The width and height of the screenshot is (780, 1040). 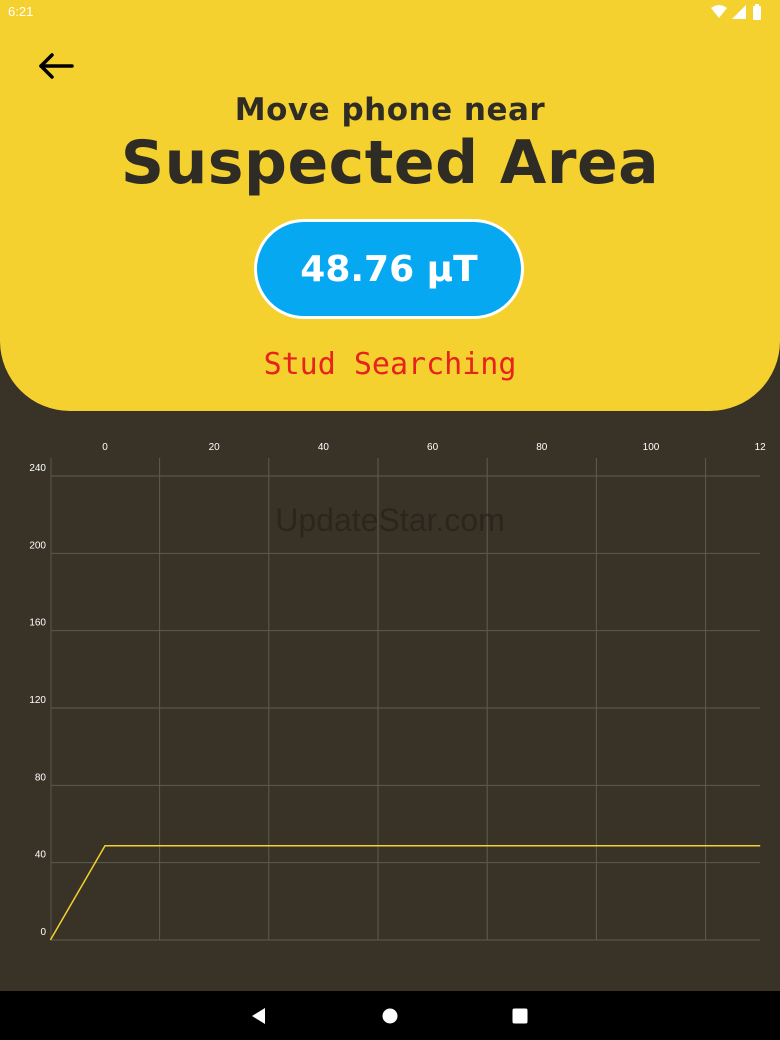 What do you see at coordinates (719, 11) in the screenshot?
I see `wifi-icon` at bounding box center [719, 11].